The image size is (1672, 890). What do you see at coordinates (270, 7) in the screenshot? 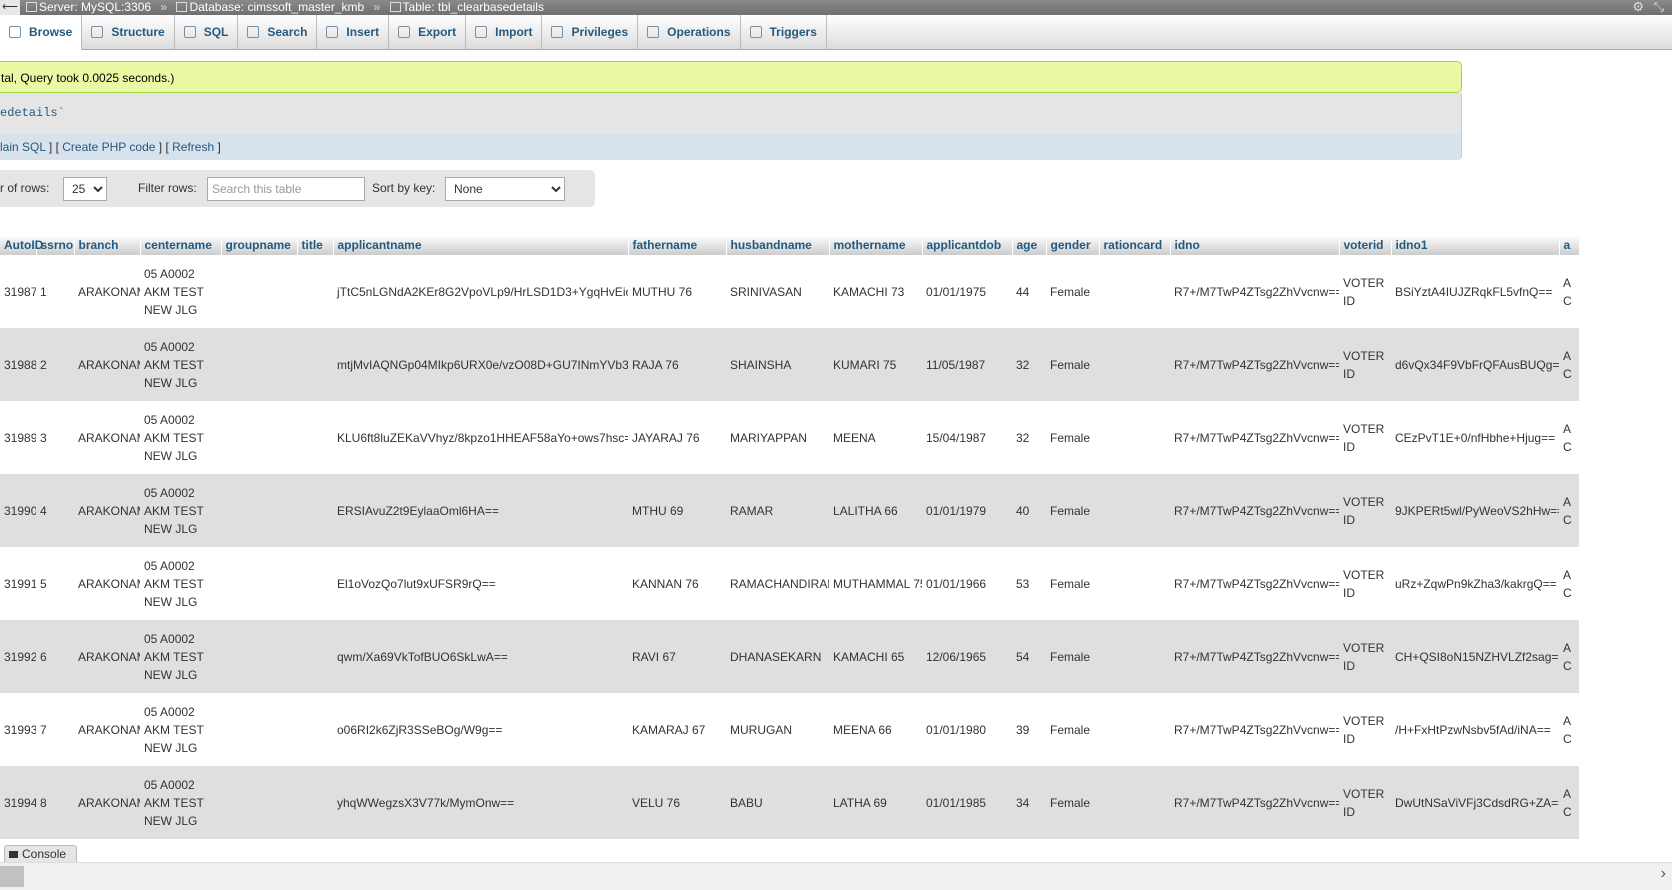
I see `breadcrumb-database: Database: cimssoft_master_kmb` at bounding box center [270, 7].